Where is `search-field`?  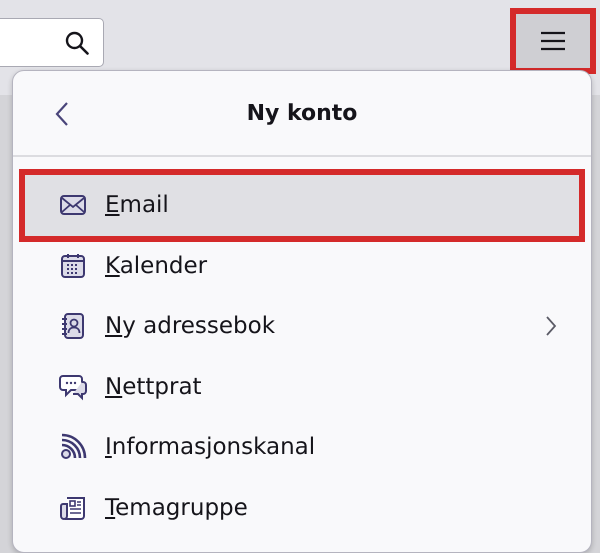
search-field is located at coordinates (52, 42).